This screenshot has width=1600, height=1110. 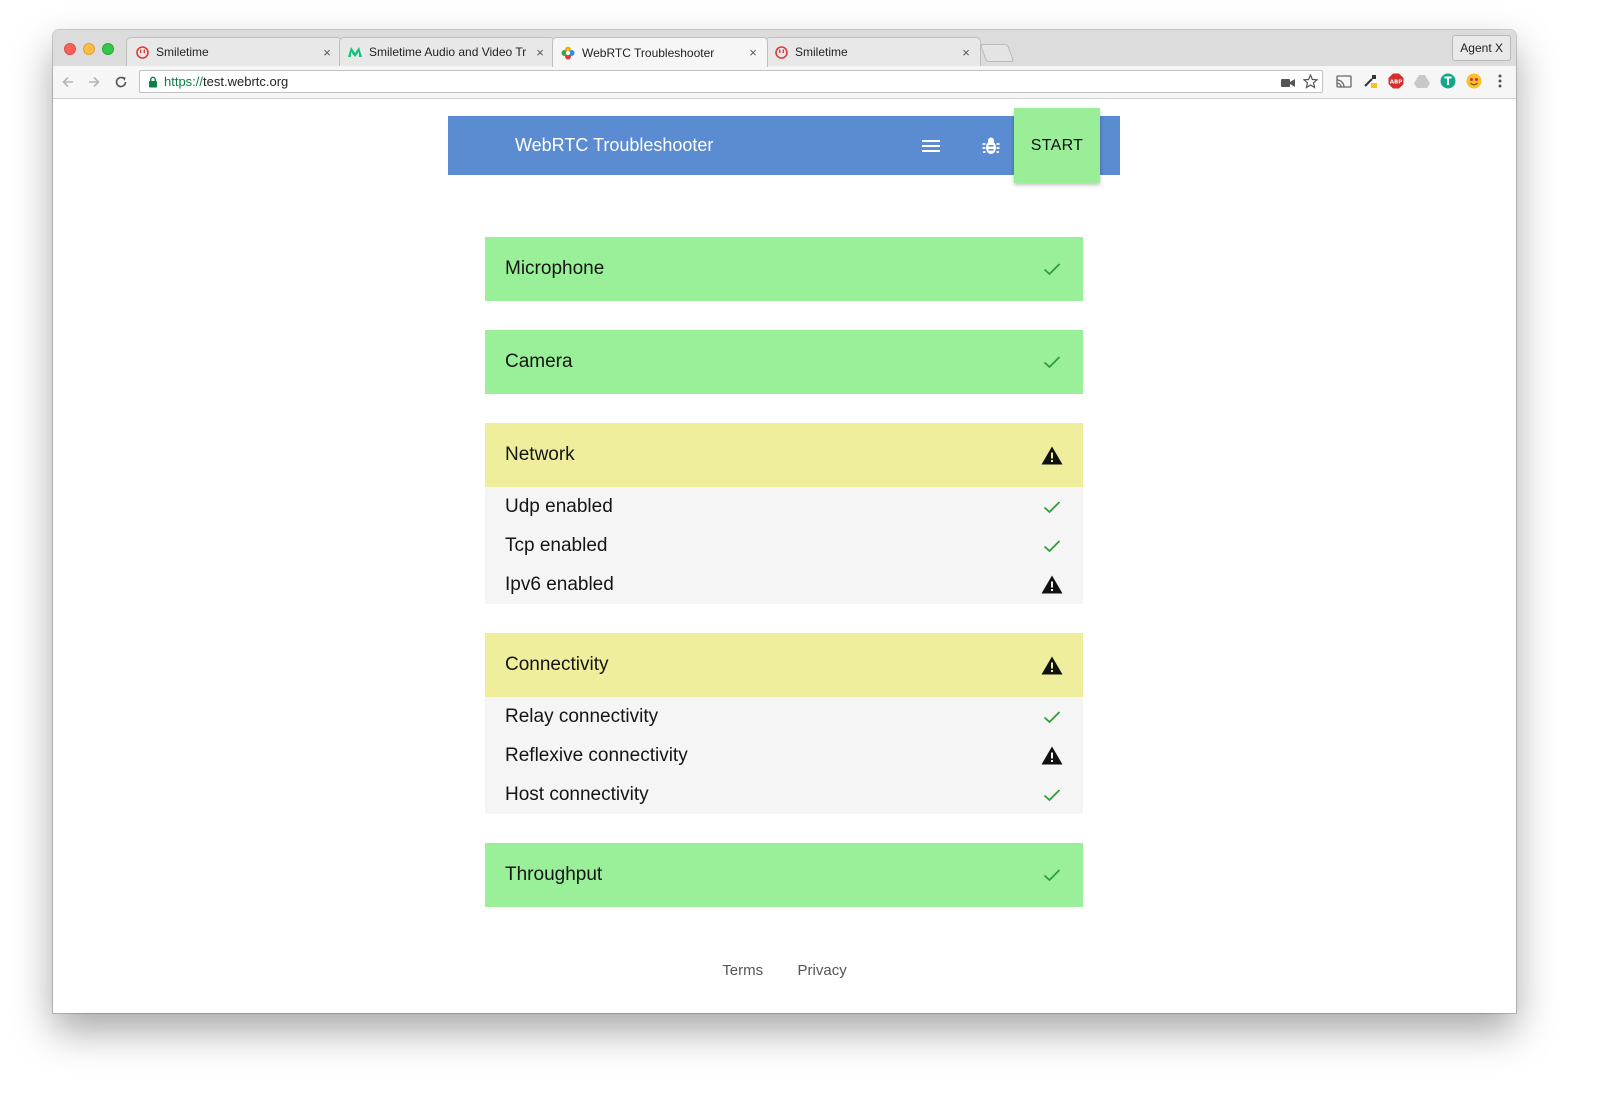 I want to click on test-label: Udp enabled, so click(x=559, y=506).